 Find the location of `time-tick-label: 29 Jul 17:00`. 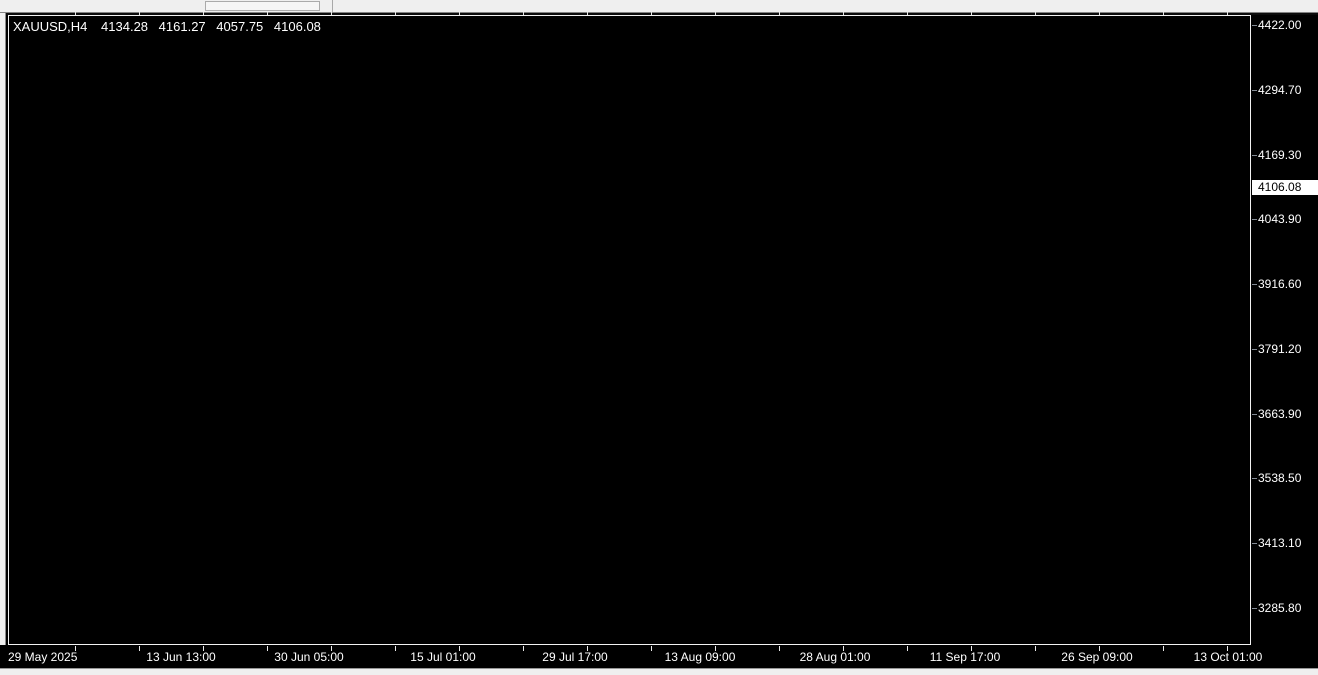

time-tick-label: 29 Jul 17:00 is located at coordinates (575, 657).